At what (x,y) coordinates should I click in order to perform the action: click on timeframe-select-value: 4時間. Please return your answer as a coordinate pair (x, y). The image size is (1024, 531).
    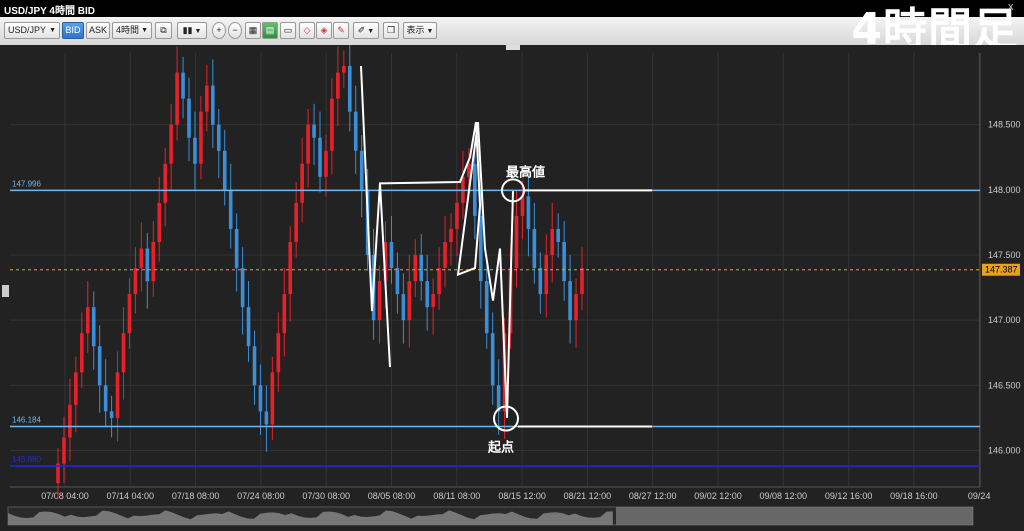
    Looking at the image, I should click on (128, 30).